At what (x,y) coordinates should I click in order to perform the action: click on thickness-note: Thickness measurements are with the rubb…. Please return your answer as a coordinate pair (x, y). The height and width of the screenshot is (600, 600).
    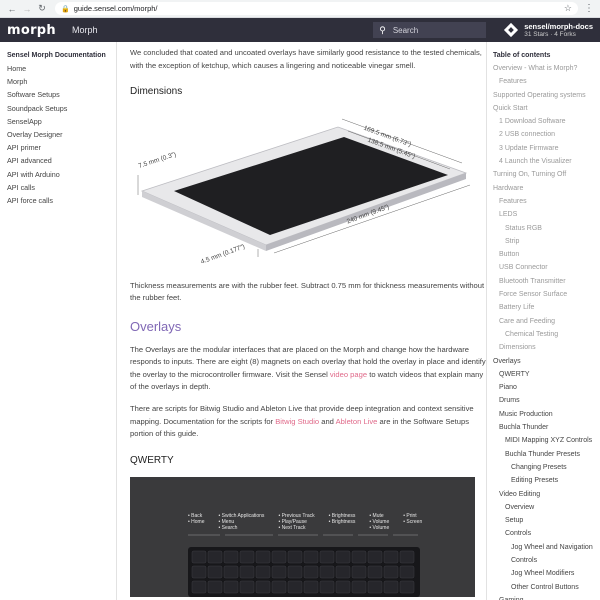
    Looking at the image, I should click on (307, 291).